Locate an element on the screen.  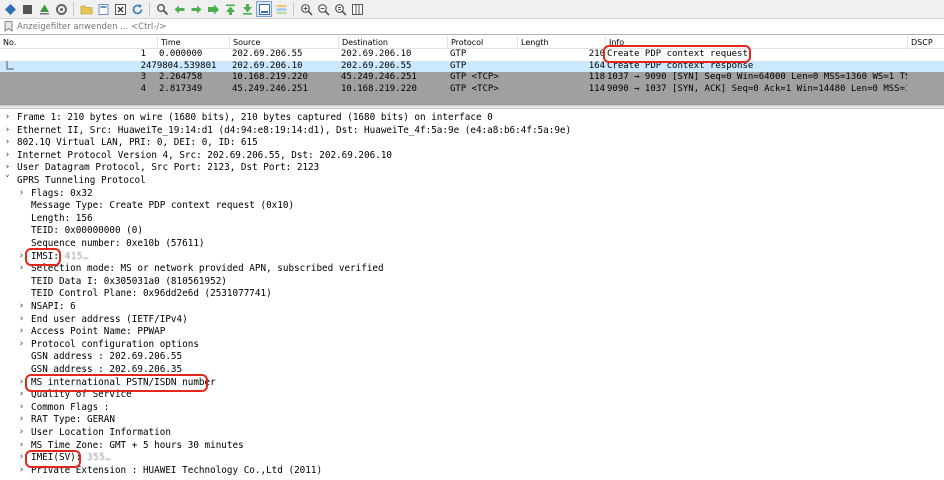
column-header-destination: Destination is located at coordinates (393, 42).